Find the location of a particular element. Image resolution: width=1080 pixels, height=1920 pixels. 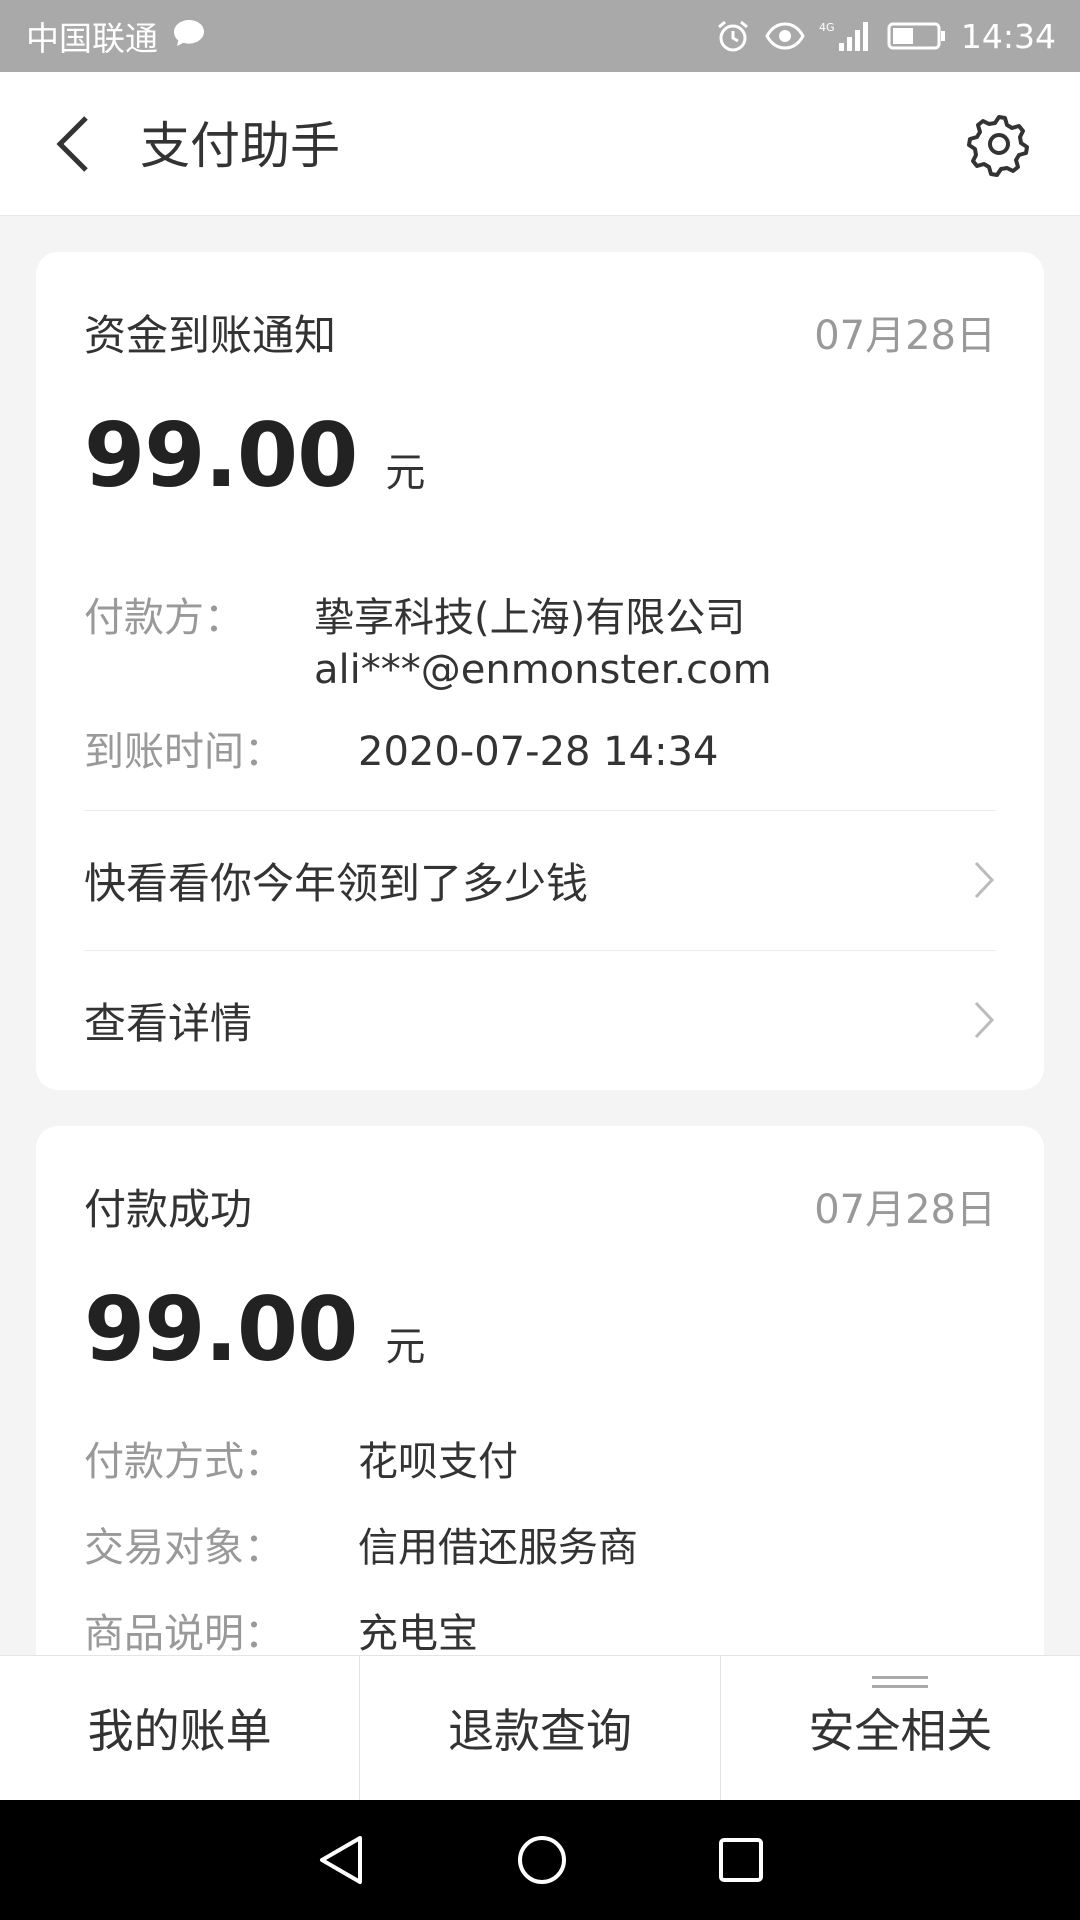

square-recents-icon is located at coordinates (741, 1860).